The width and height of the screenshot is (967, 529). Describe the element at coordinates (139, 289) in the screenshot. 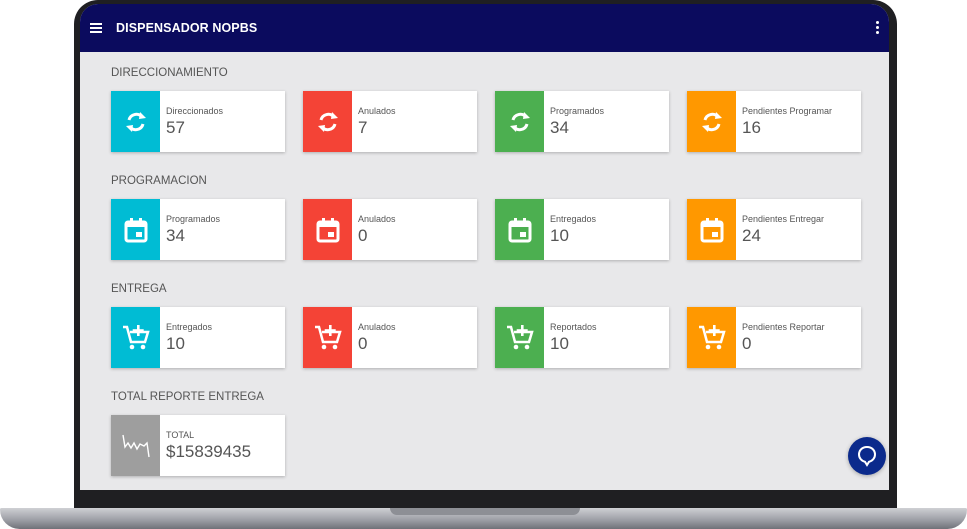

I see `section-title-entrega: ENTREGA` at that location.